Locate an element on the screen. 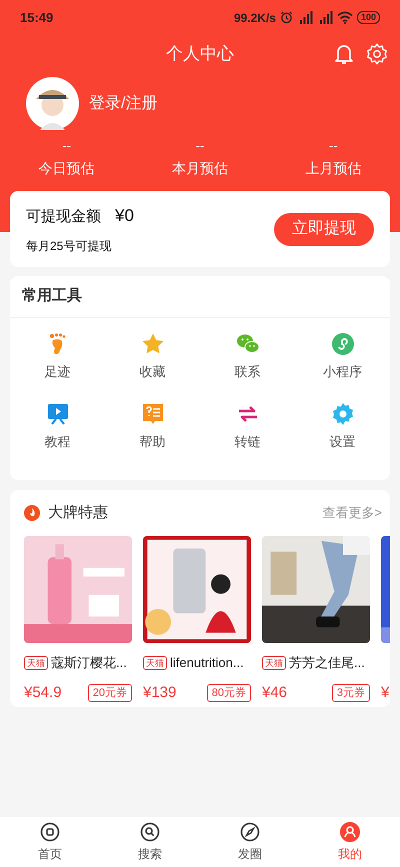  section-title: 常用工具 is located at coordinates (52, 296).